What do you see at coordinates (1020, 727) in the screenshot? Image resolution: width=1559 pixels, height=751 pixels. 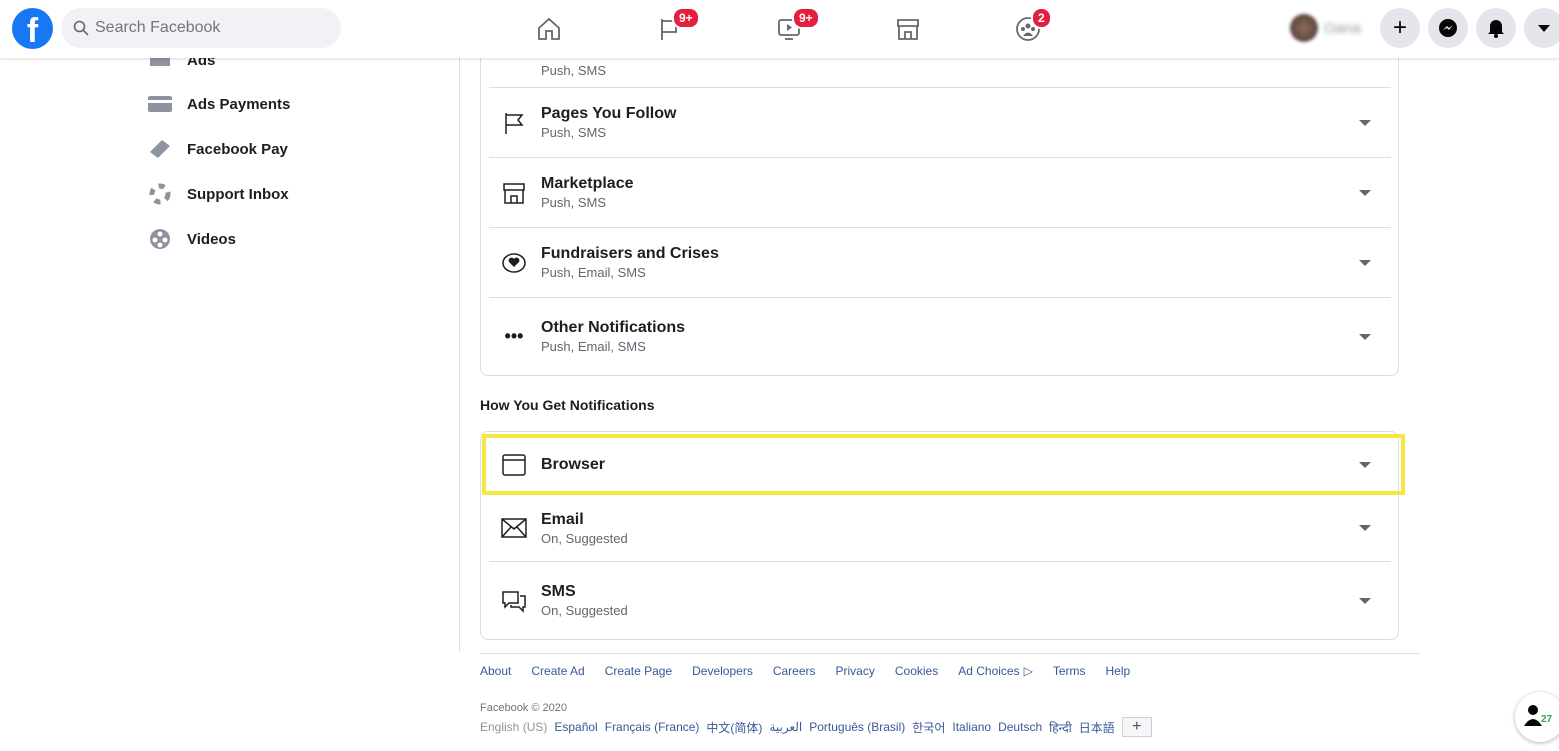 I see `language-option: Deutsch` at bounding box center [1020, 727].